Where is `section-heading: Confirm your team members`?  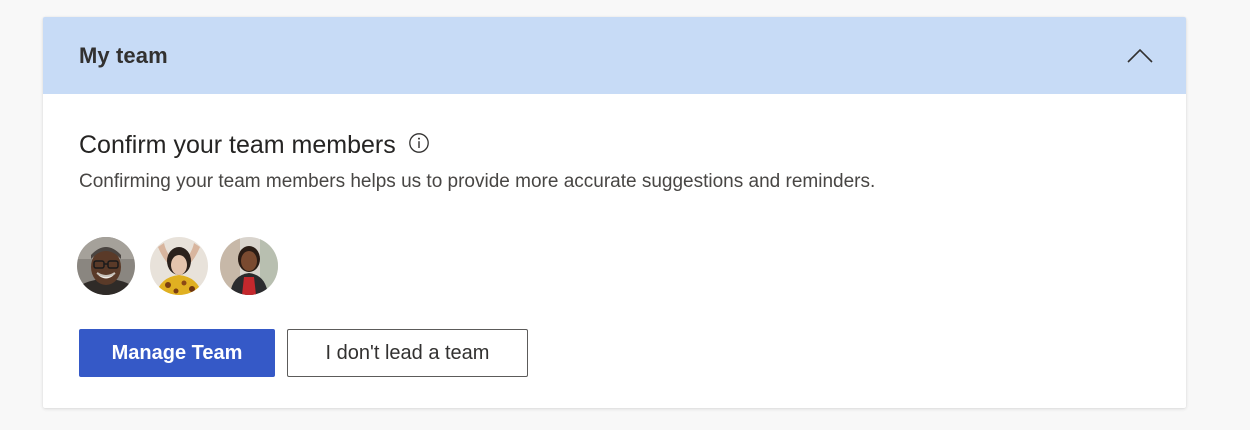 section-heading: Confirm your team members is located at coordinates (614, 145).